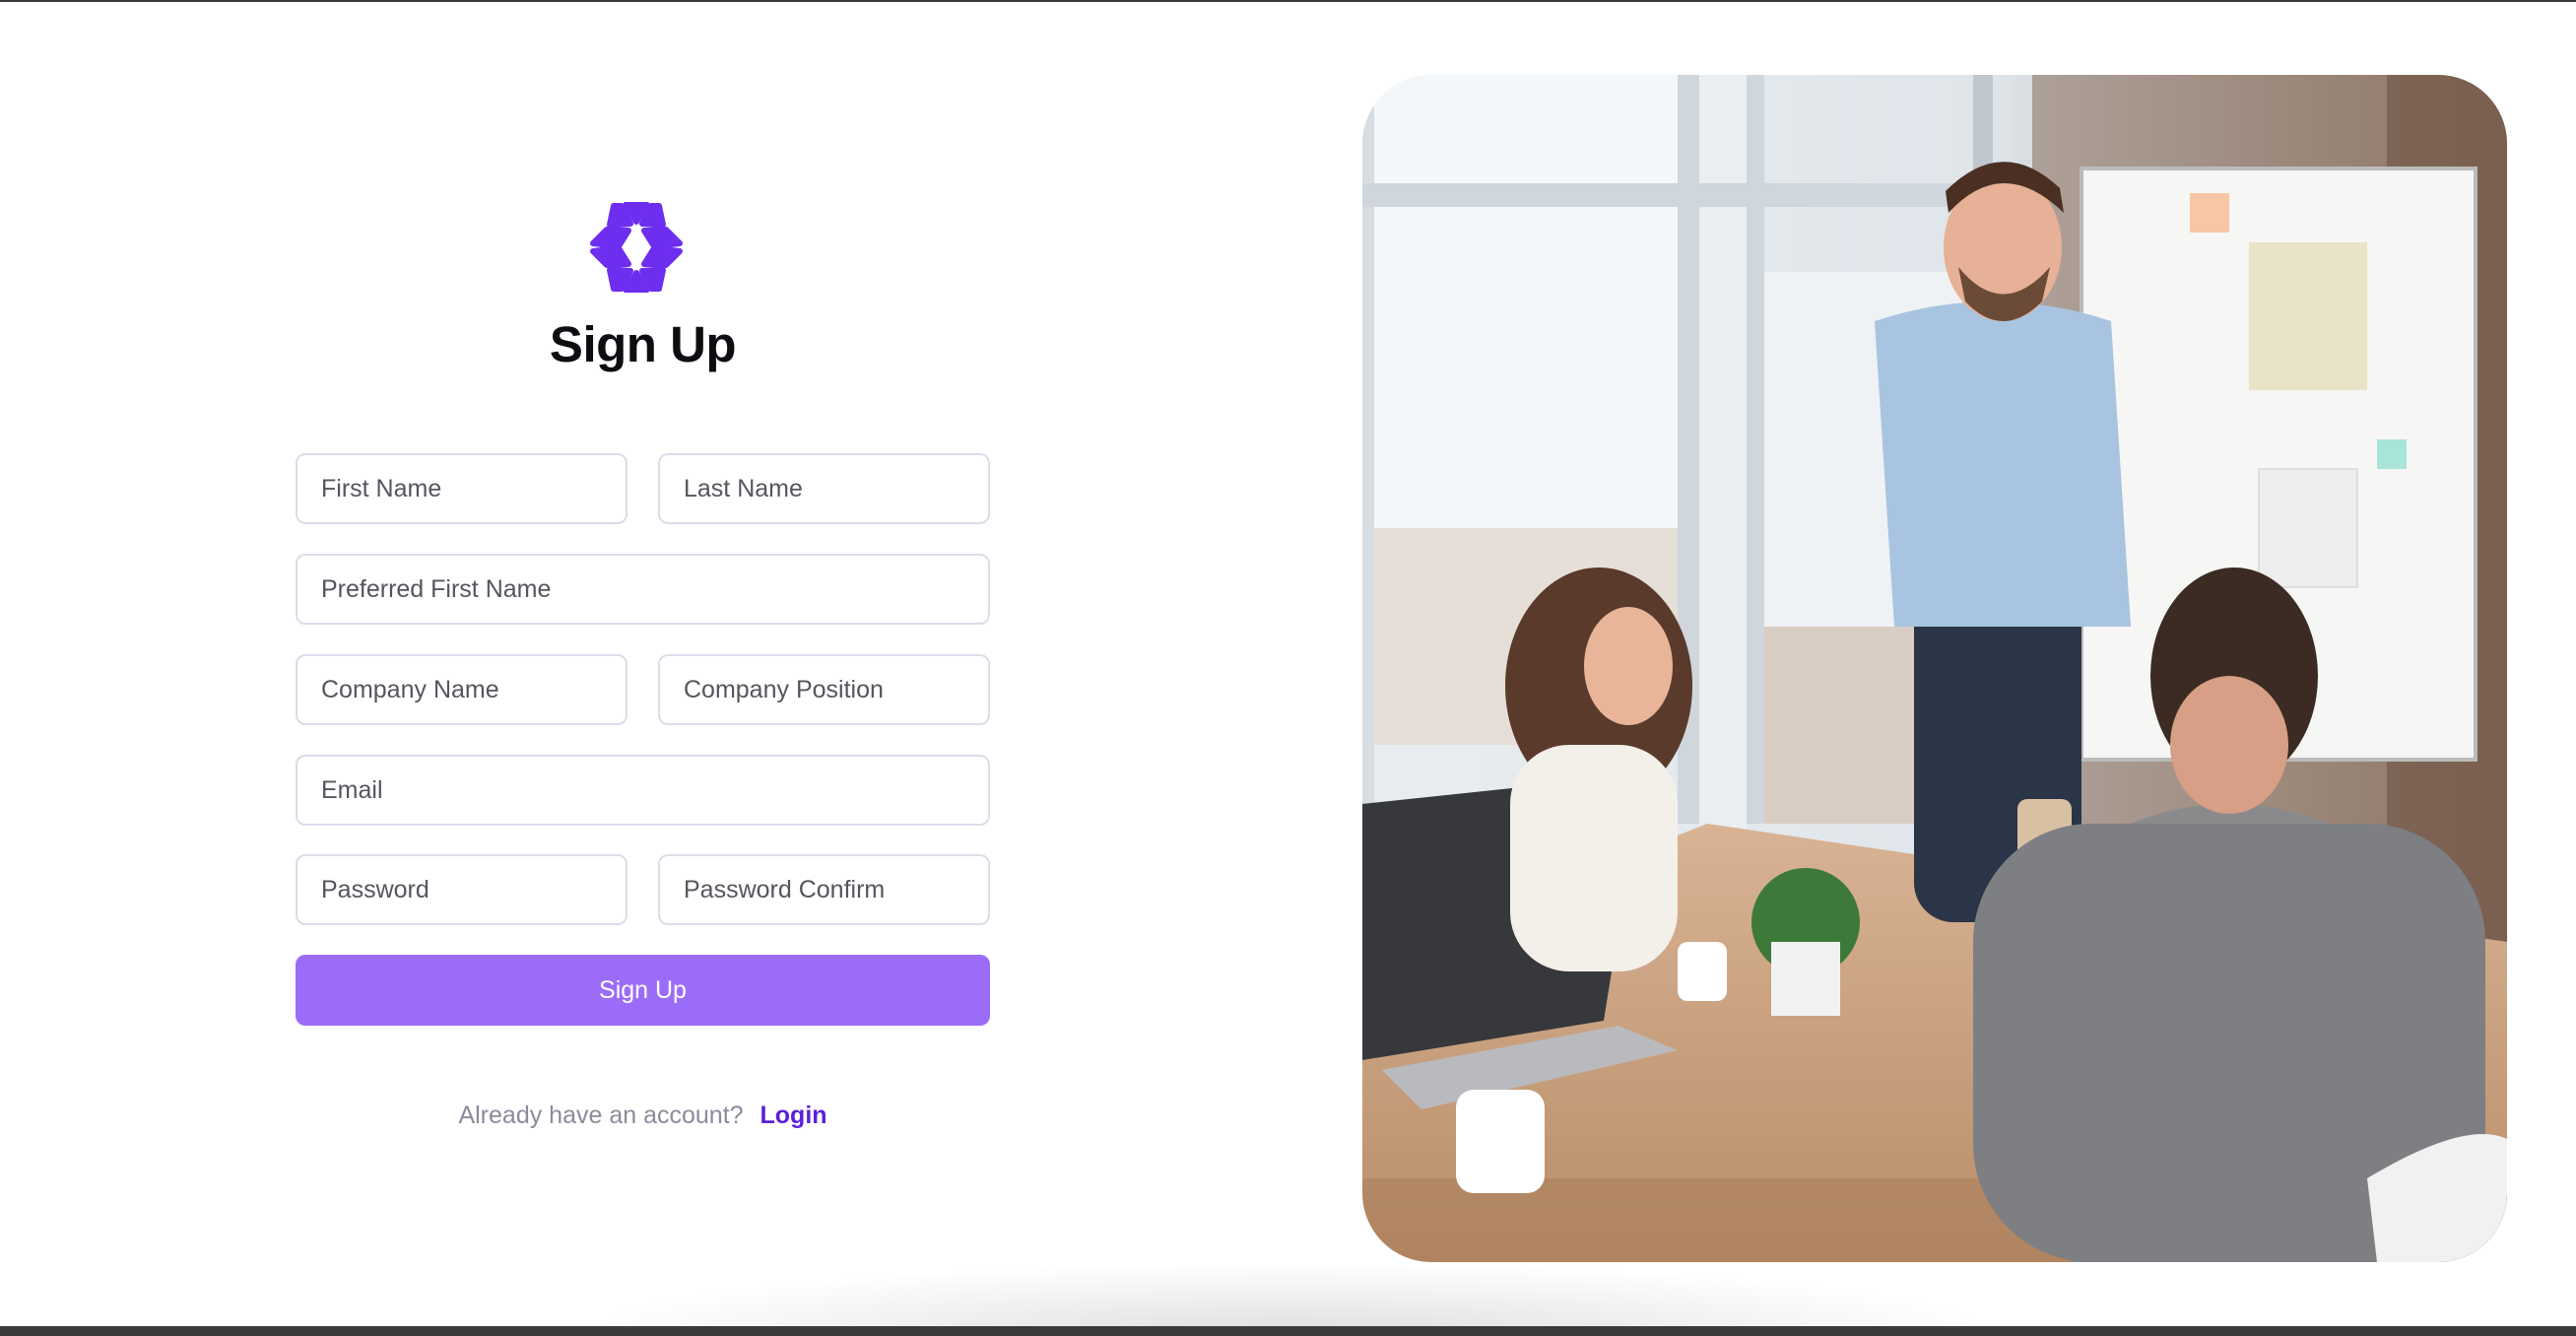 This screenshot has width=2576, height=1336. What do you see at coordinates (462, 690) in the screenshot?
I see `company-name-input` at bounding box center [462, 690].